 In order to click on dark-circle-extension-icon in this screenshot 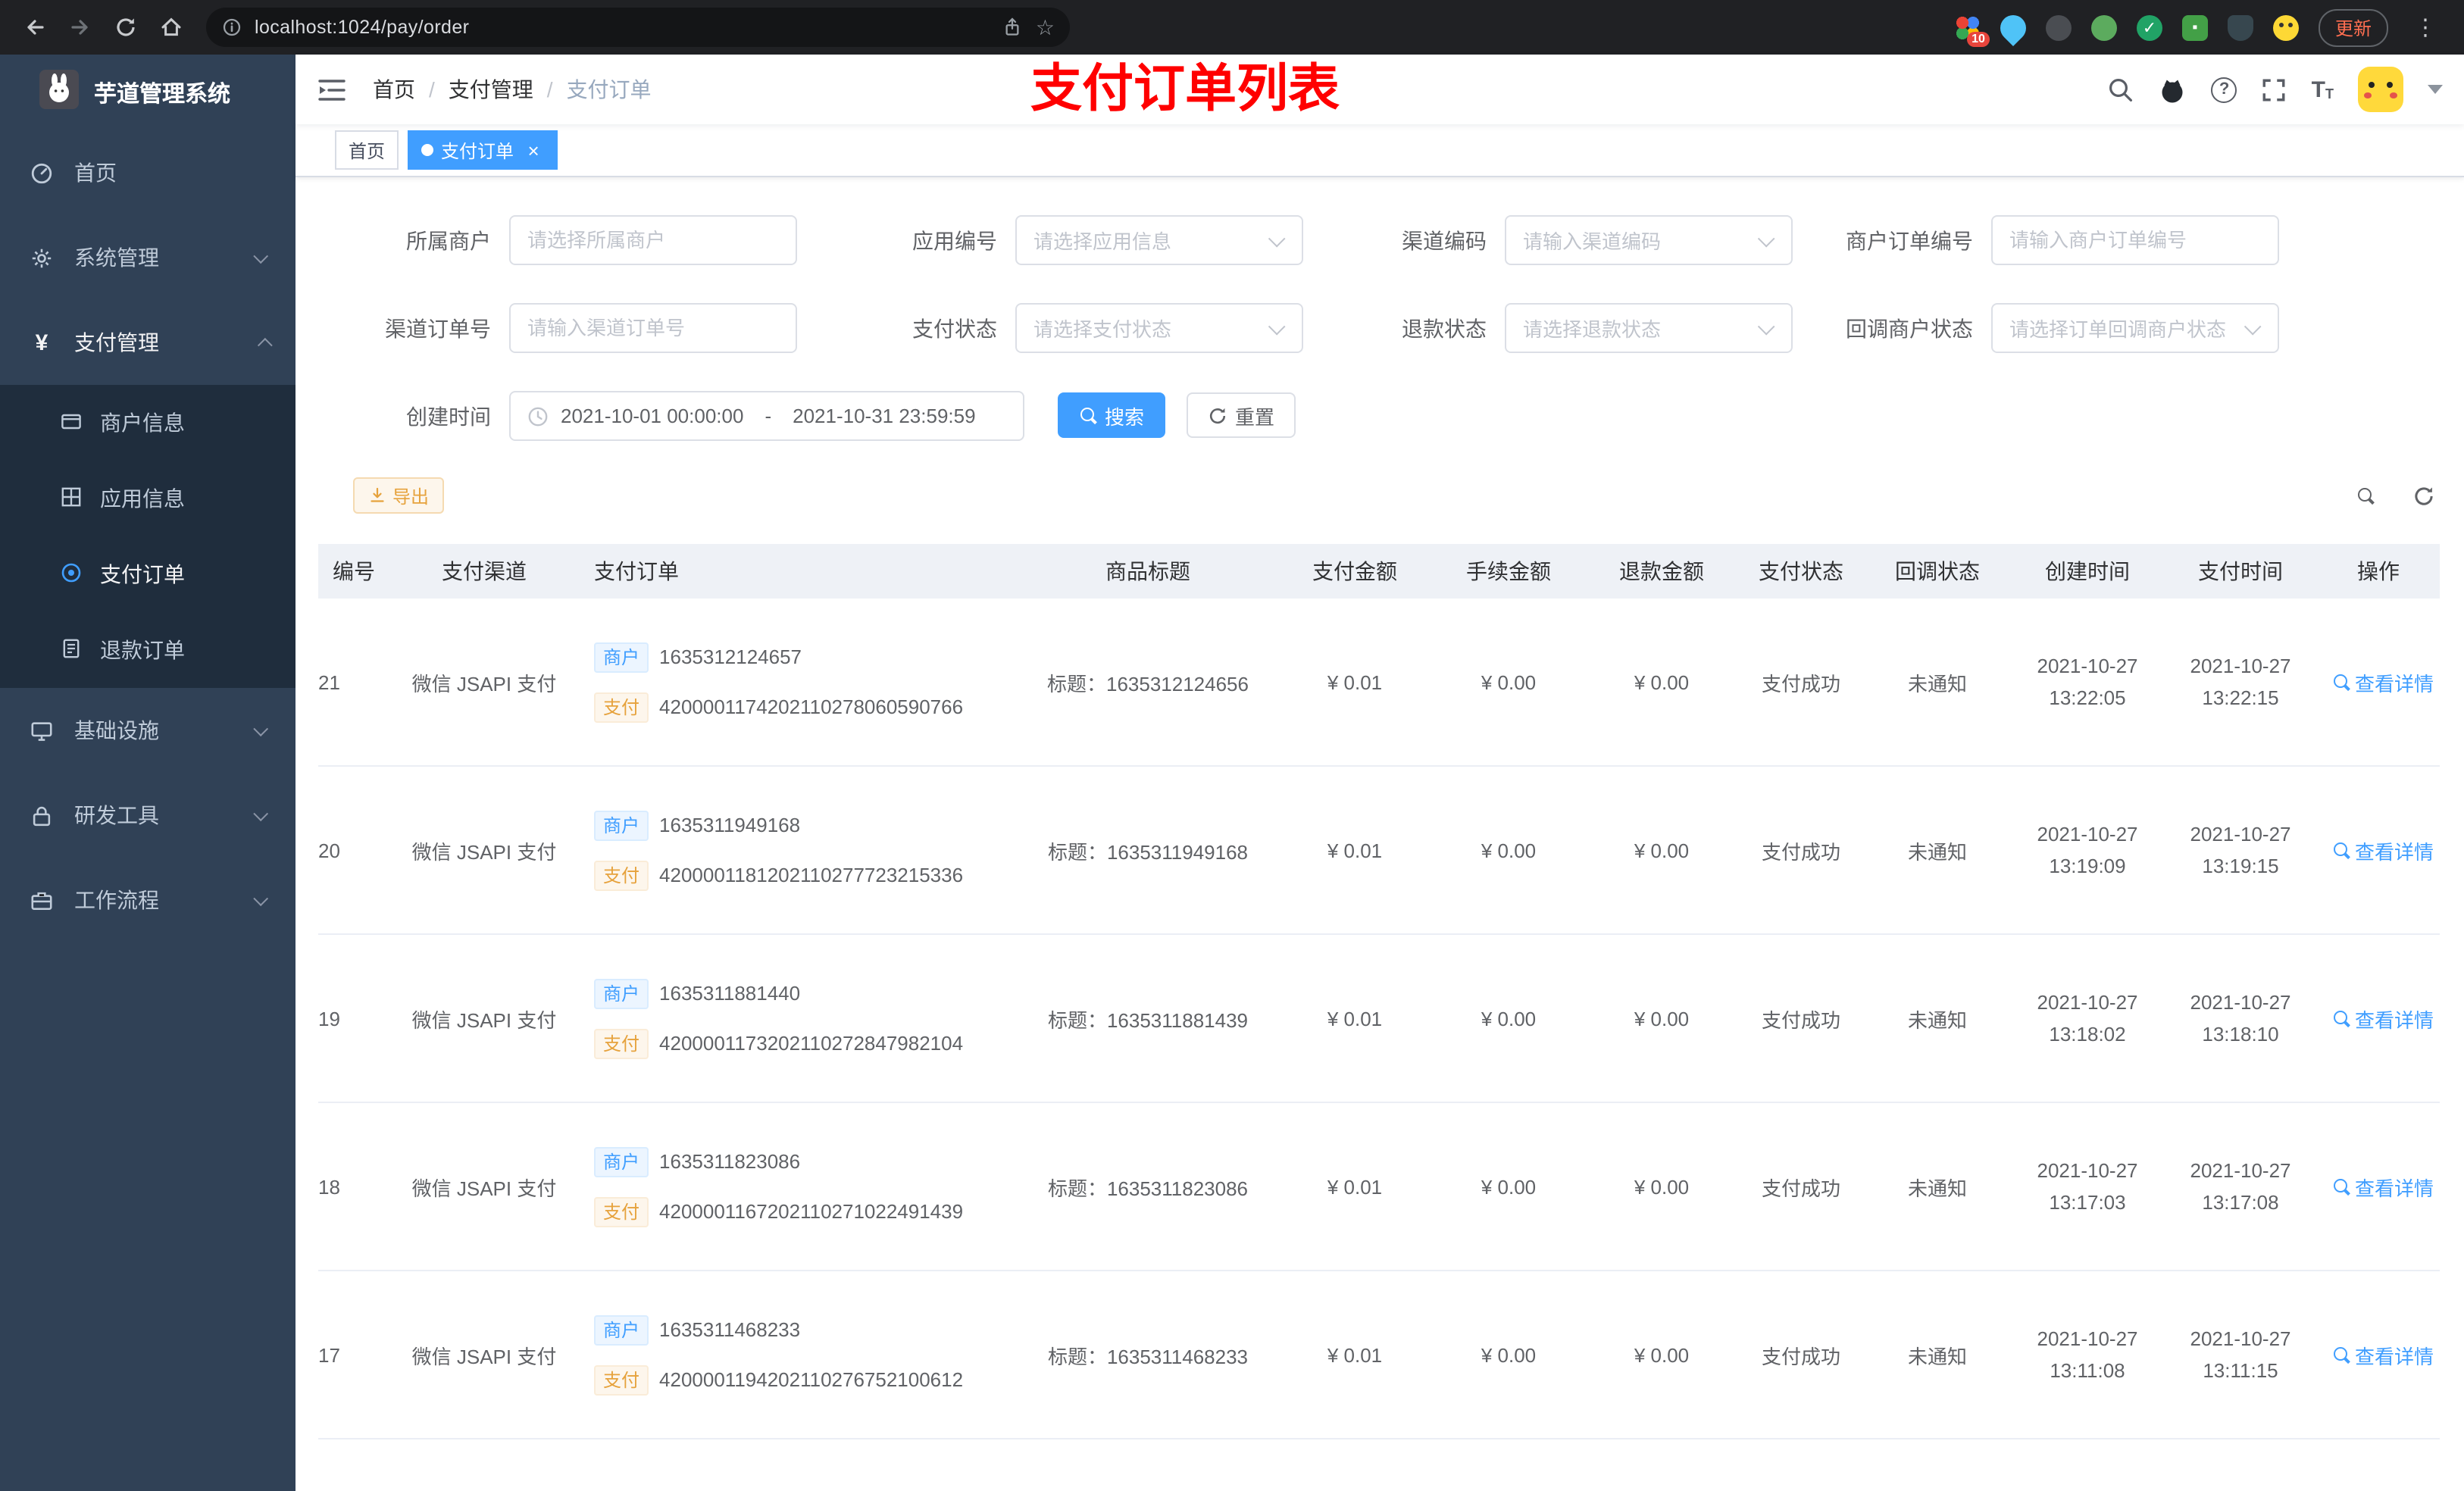, I will do `click(2058, 27)`.